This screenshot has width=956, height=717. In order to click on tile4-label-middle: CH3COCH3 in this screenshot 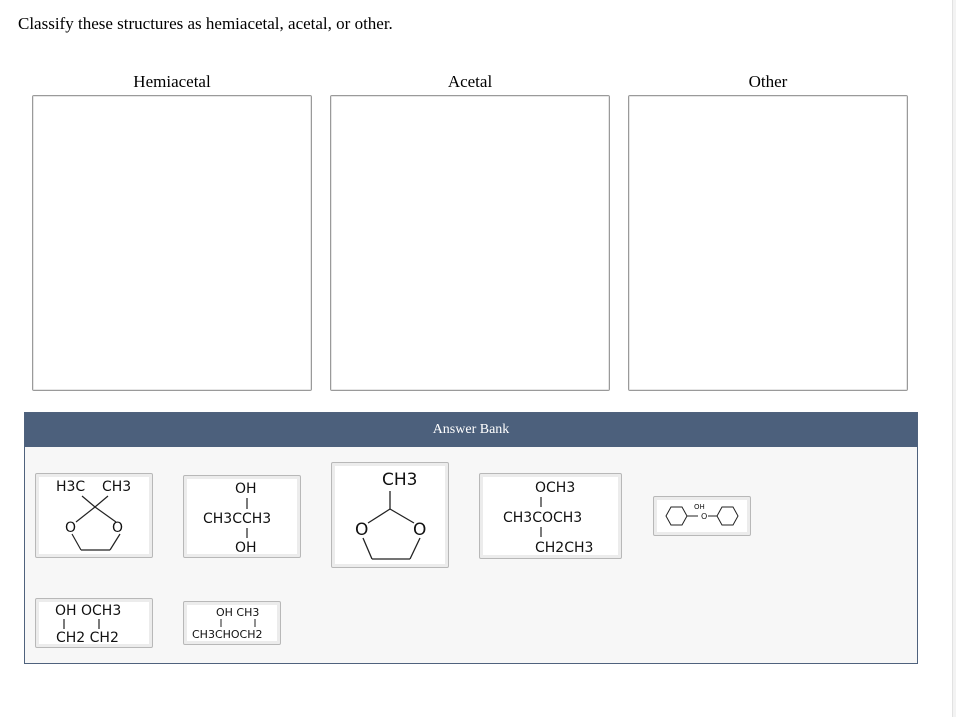, I will do `click(542, 518)`.